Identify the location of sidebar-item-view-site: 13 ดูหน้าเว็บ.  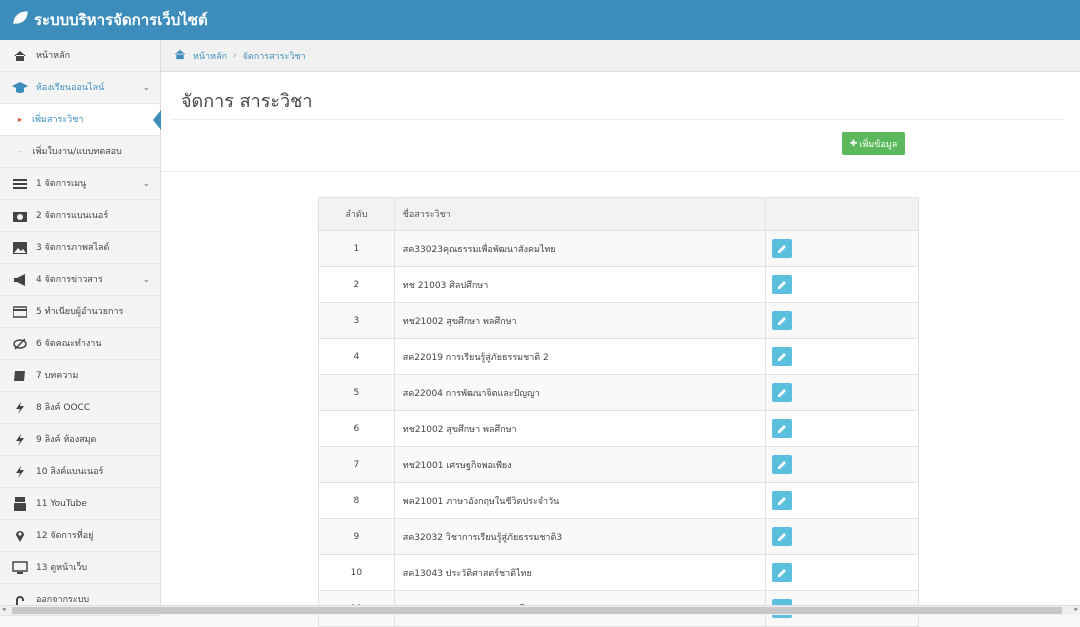
(80, 568).